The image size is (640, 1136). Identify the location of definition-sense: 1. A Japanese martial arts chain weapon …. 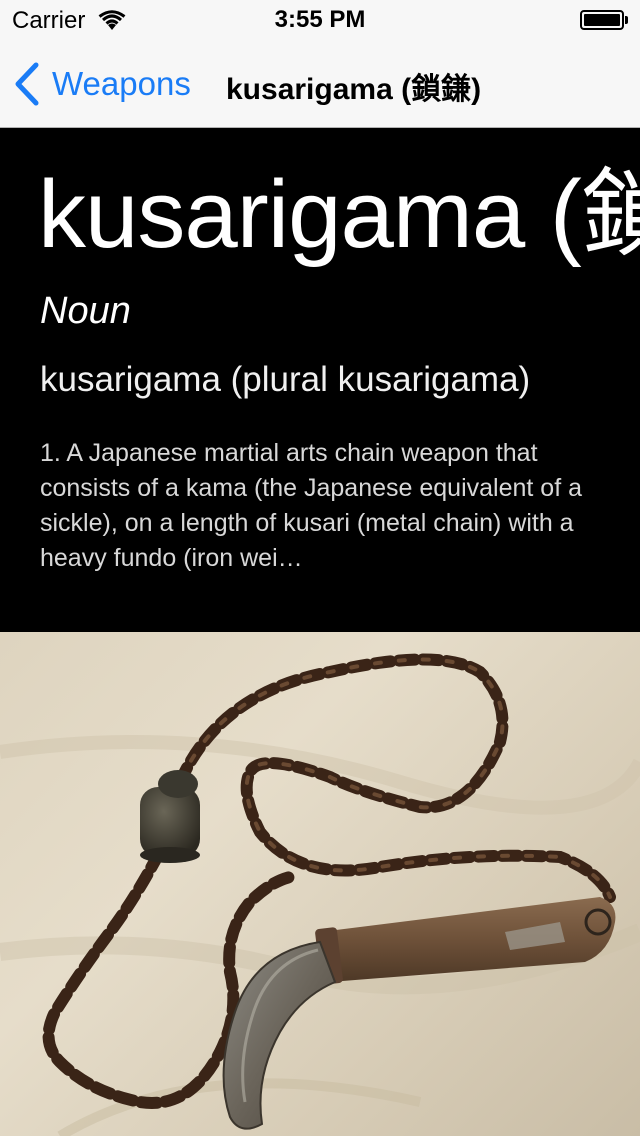
(320, 506).